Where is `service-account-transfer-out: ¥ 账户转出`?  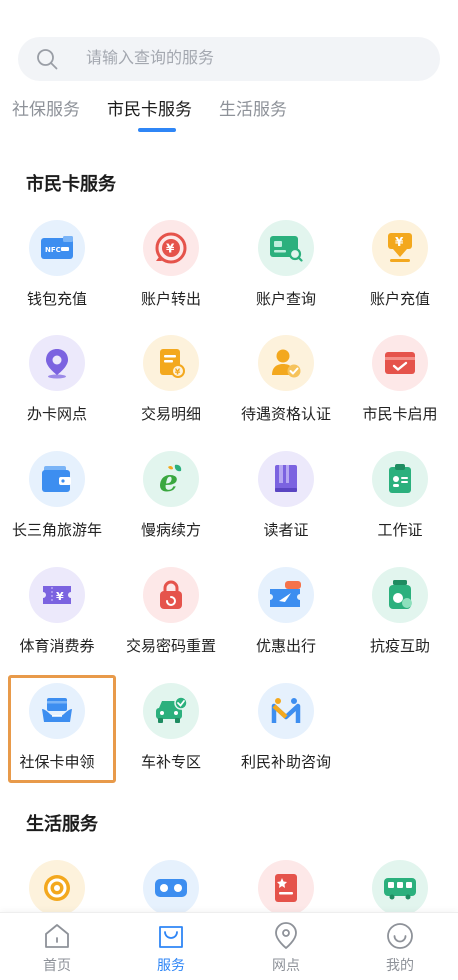 service-account-transfer-out: ¥ 账户转出 is located at coordinates (171, 270).